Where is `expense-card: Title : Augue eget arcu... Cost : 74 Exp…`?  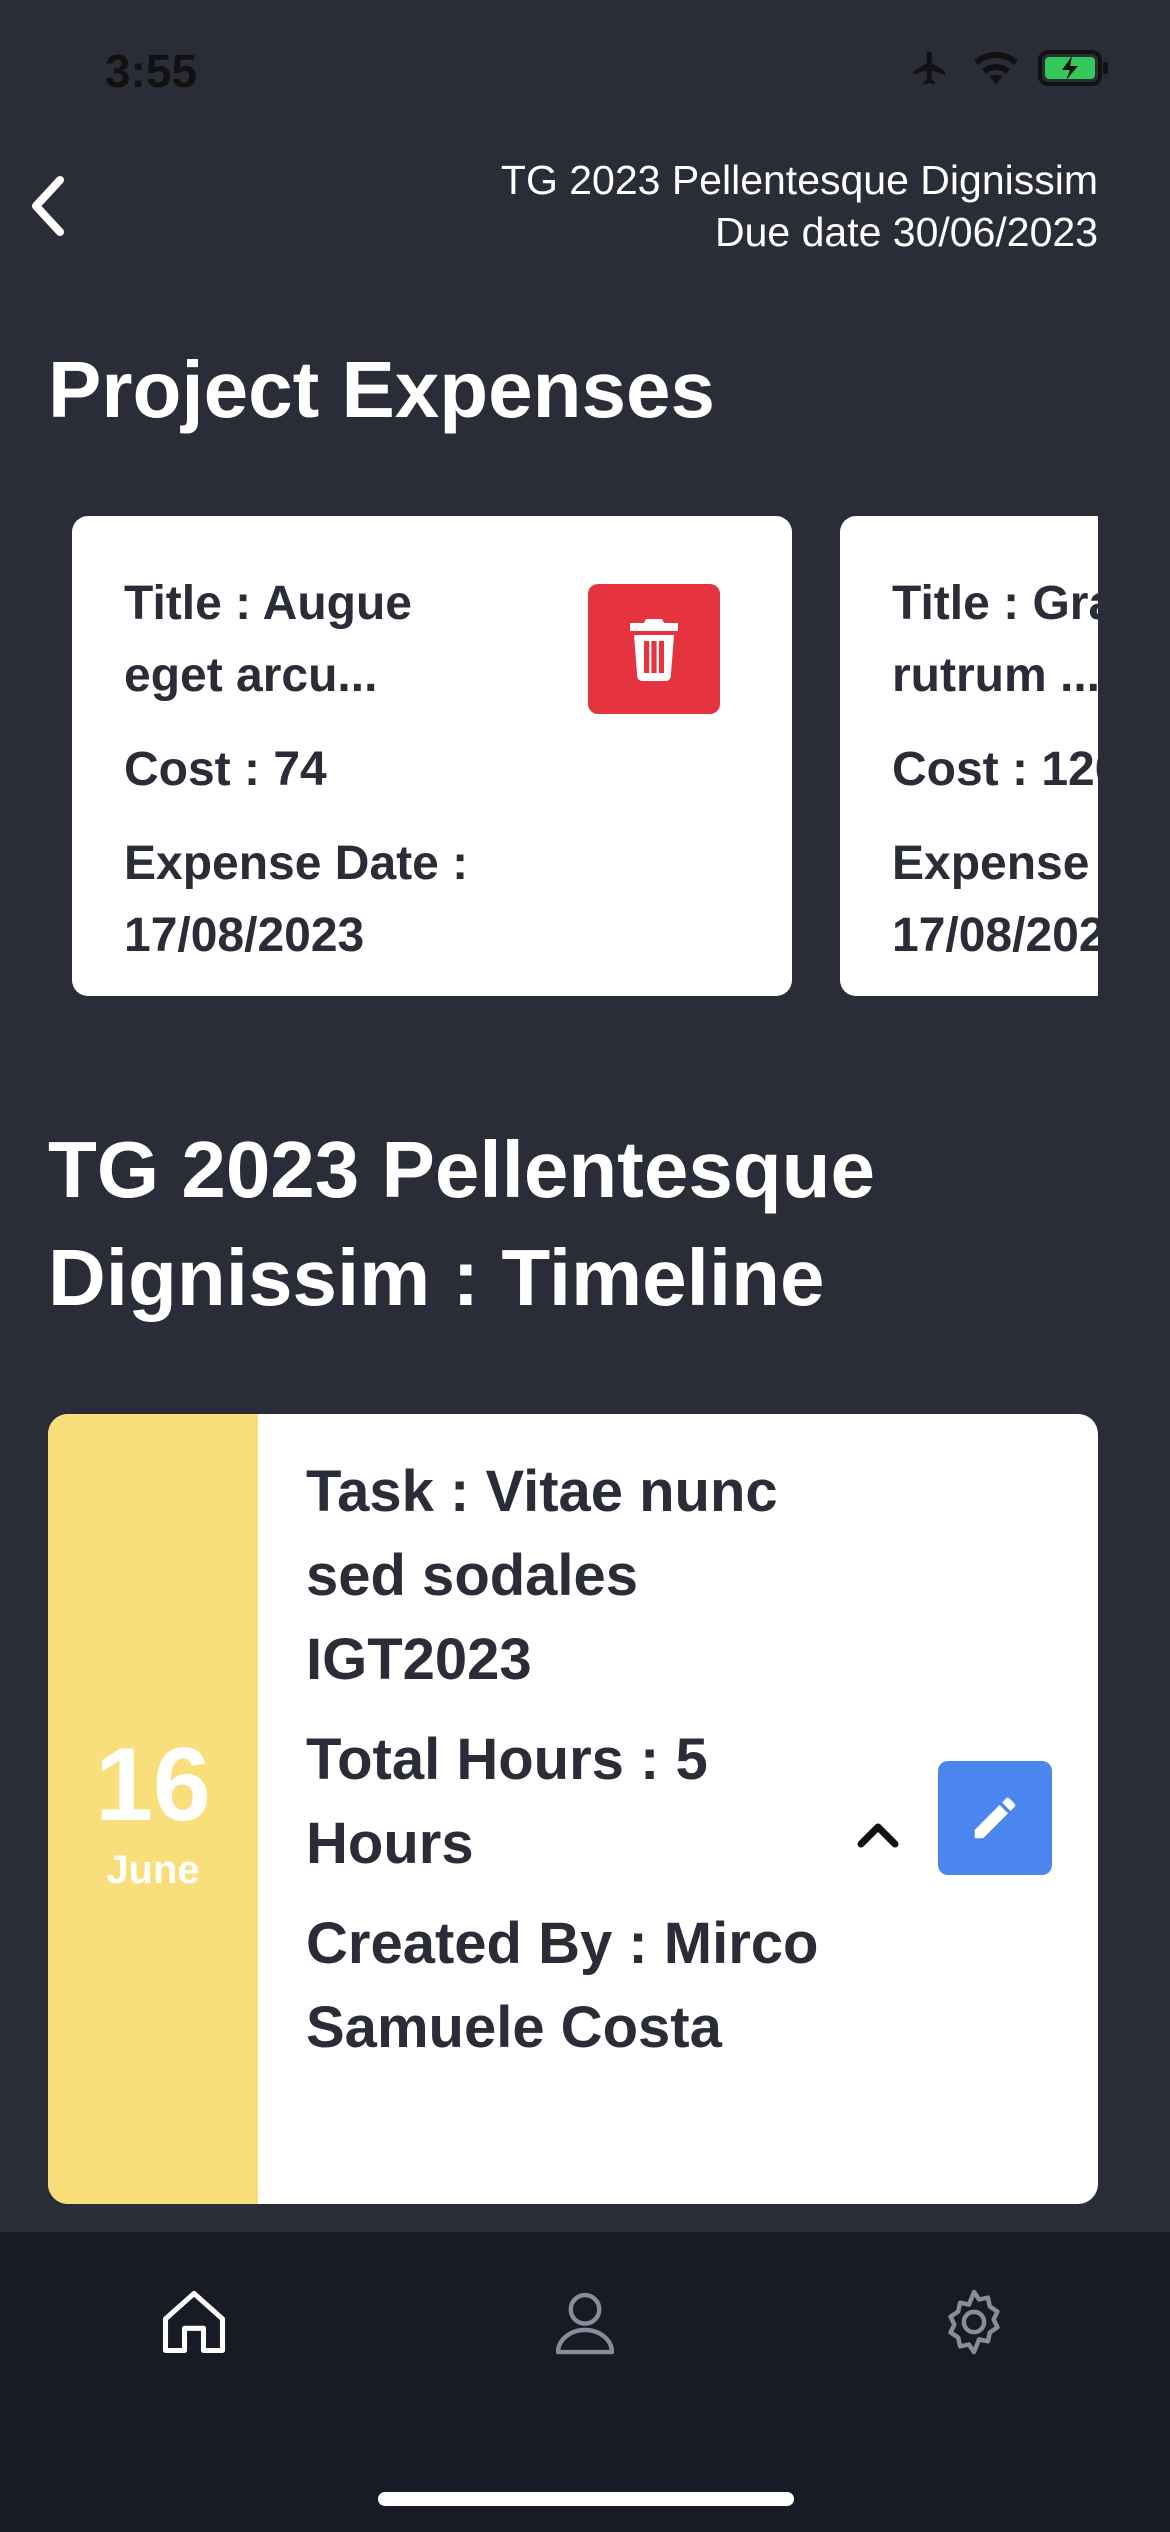 expense-card: Title : Augue eget arcu... Cost : 74 Exp… is located at coordinates (432, 756).